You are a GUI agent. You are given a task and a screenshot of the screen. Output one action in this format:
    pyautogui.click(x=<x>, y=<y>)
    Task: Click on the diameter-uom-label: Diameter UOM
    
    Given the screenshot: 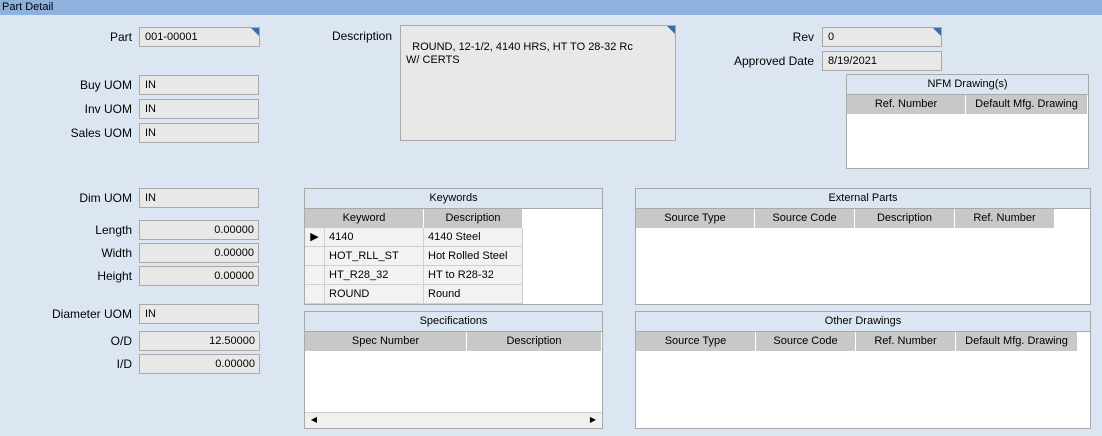 What is the action you would take?
    pyautogui.click(x=91, y=314)
    